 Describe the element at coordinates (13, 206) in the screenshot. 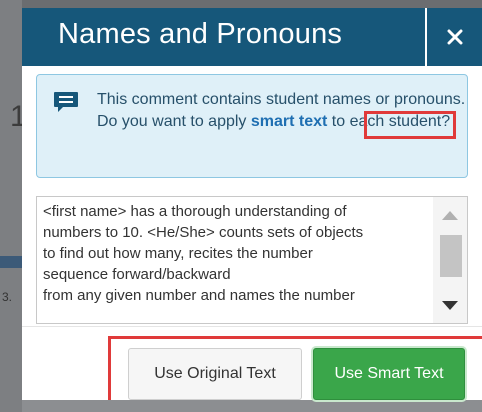

I see `background-panel: 1 3.` at that location.